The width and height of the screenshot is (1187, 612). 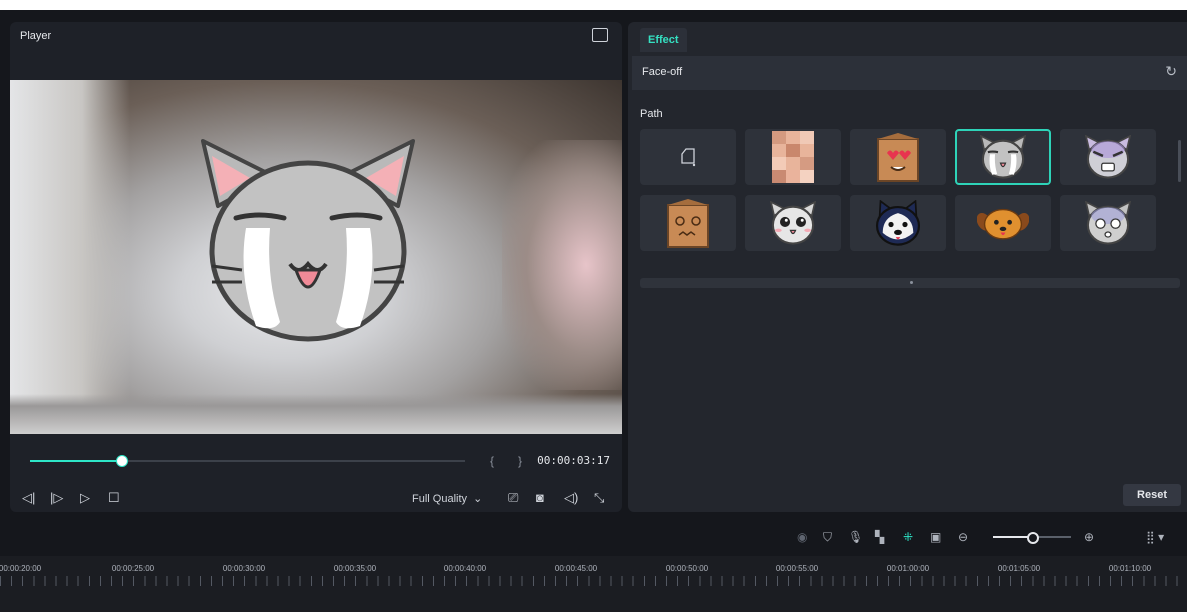 What do you see at coordinates (600, 35) in the screenshot?
I see `image-icon` at bounding box center [600, 35].